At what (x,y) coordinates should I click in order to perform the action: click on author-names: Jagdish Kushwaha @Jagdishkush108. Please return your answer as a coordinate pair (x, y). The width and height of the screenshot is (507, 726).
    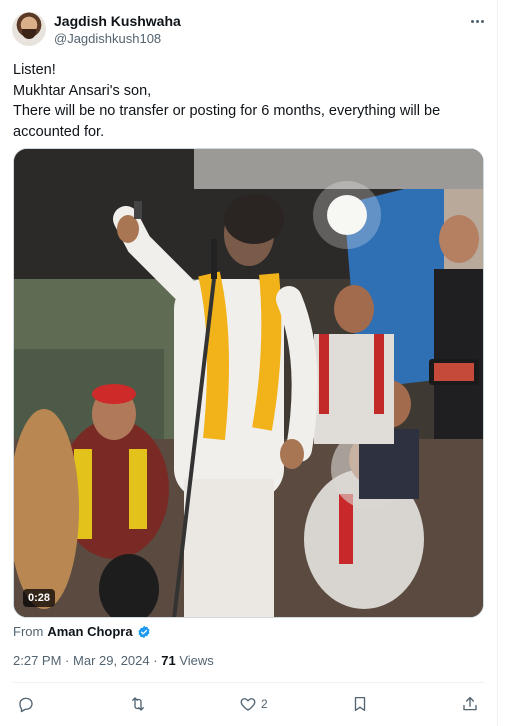
    Looking at the image, I should click on (117, 29).